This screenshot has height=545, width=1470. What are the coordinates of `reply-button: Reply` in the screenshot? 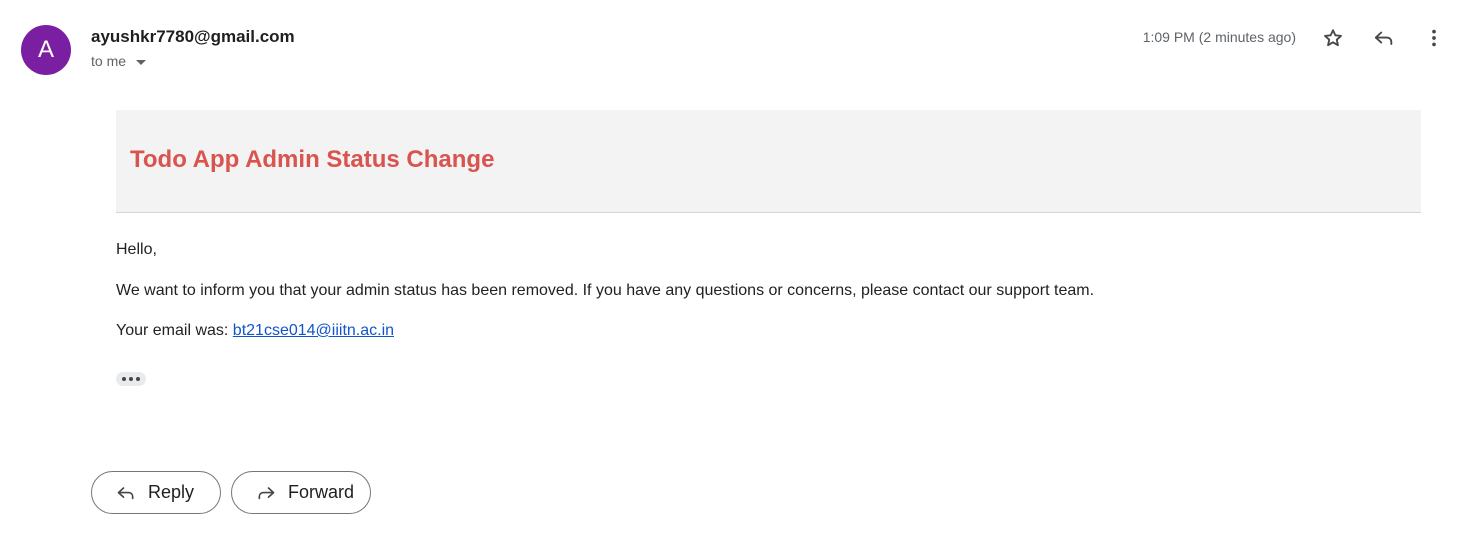 It's located at (156, 492).